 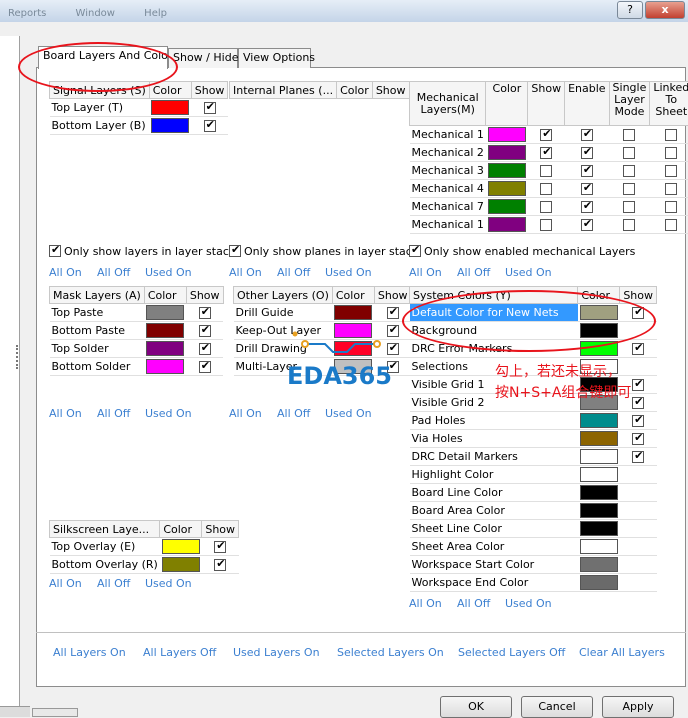 What do you see at coordinates (549, 189) in the screenshot?
I see `mechanical-row: Mechanical 4` at bounding box center [549, 189].